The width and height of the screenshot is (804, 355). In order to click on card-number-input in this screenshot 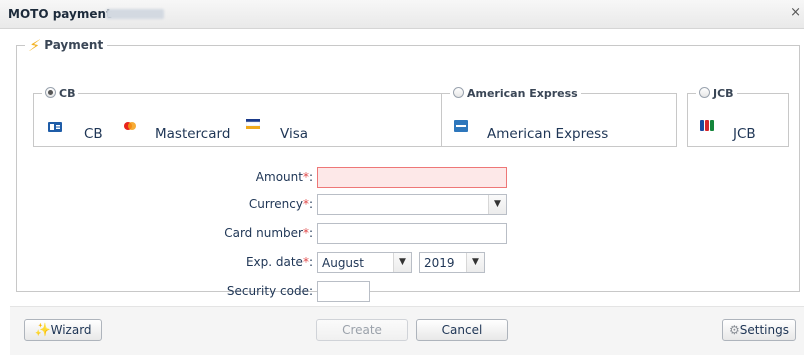, I will do `click(412, 233)`.